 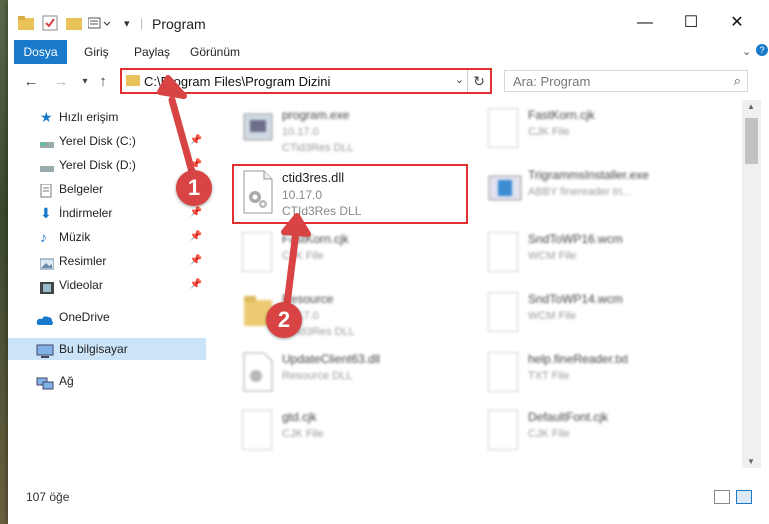 I want to click on search-input: Ara: Program ⌕, so click(x=626, y=81).